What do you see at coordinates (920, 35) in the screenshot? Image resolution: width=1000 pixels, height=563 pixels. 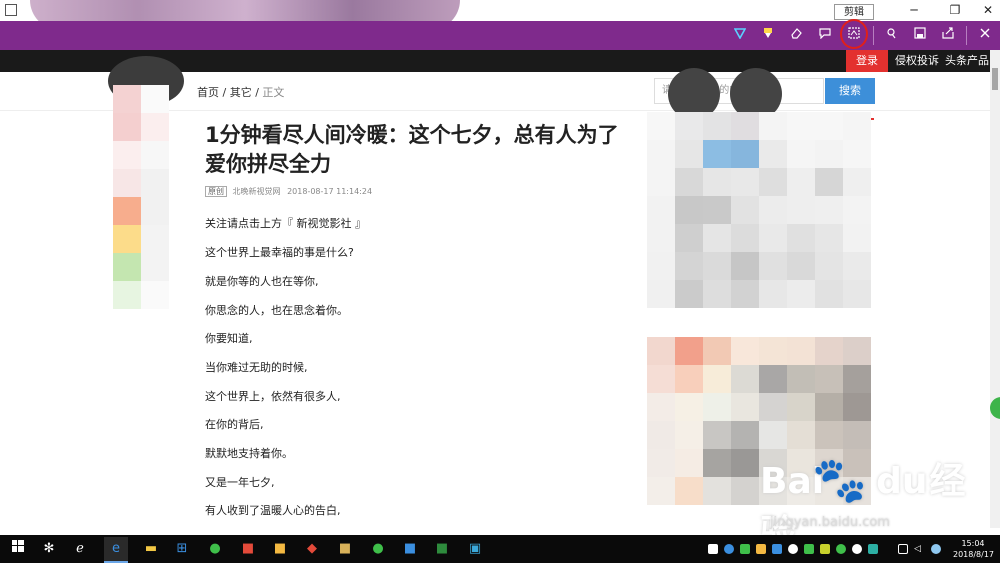 I see `save-icon` at bounding box center [920, 35].